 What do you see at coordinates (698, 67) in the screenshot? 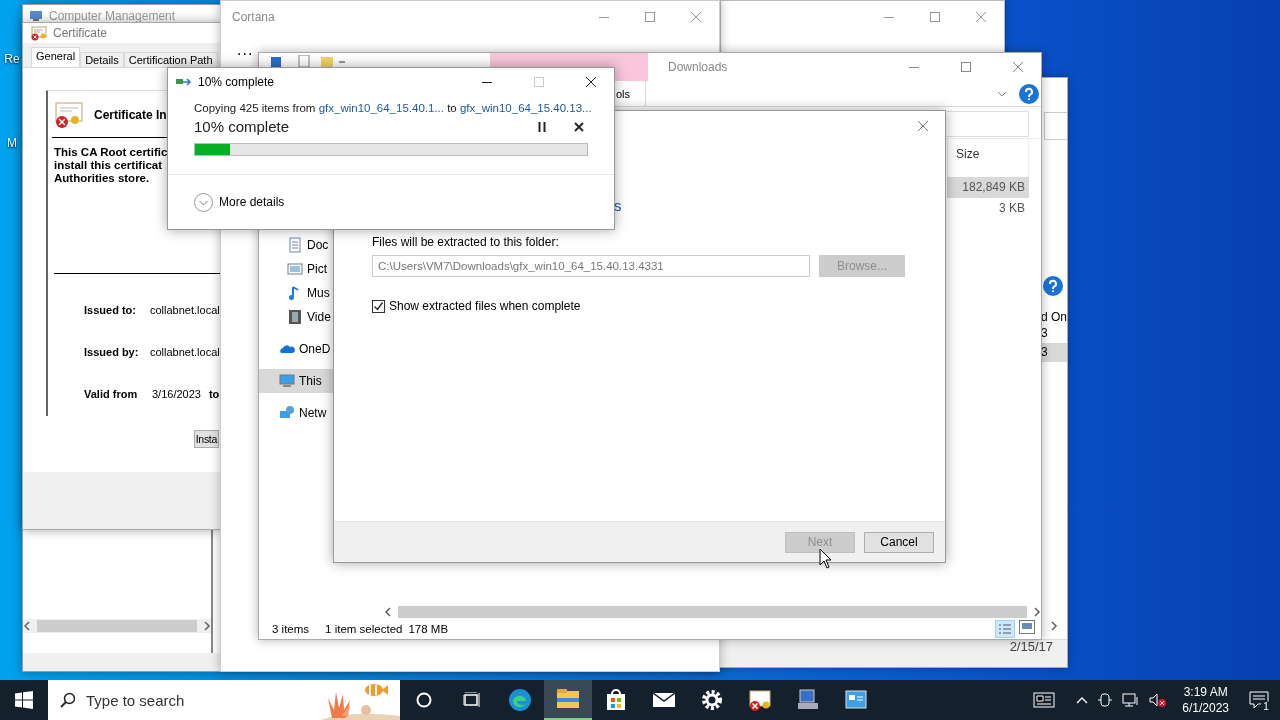
I see `window-title: Downloads` at bounding box center [698, 67].